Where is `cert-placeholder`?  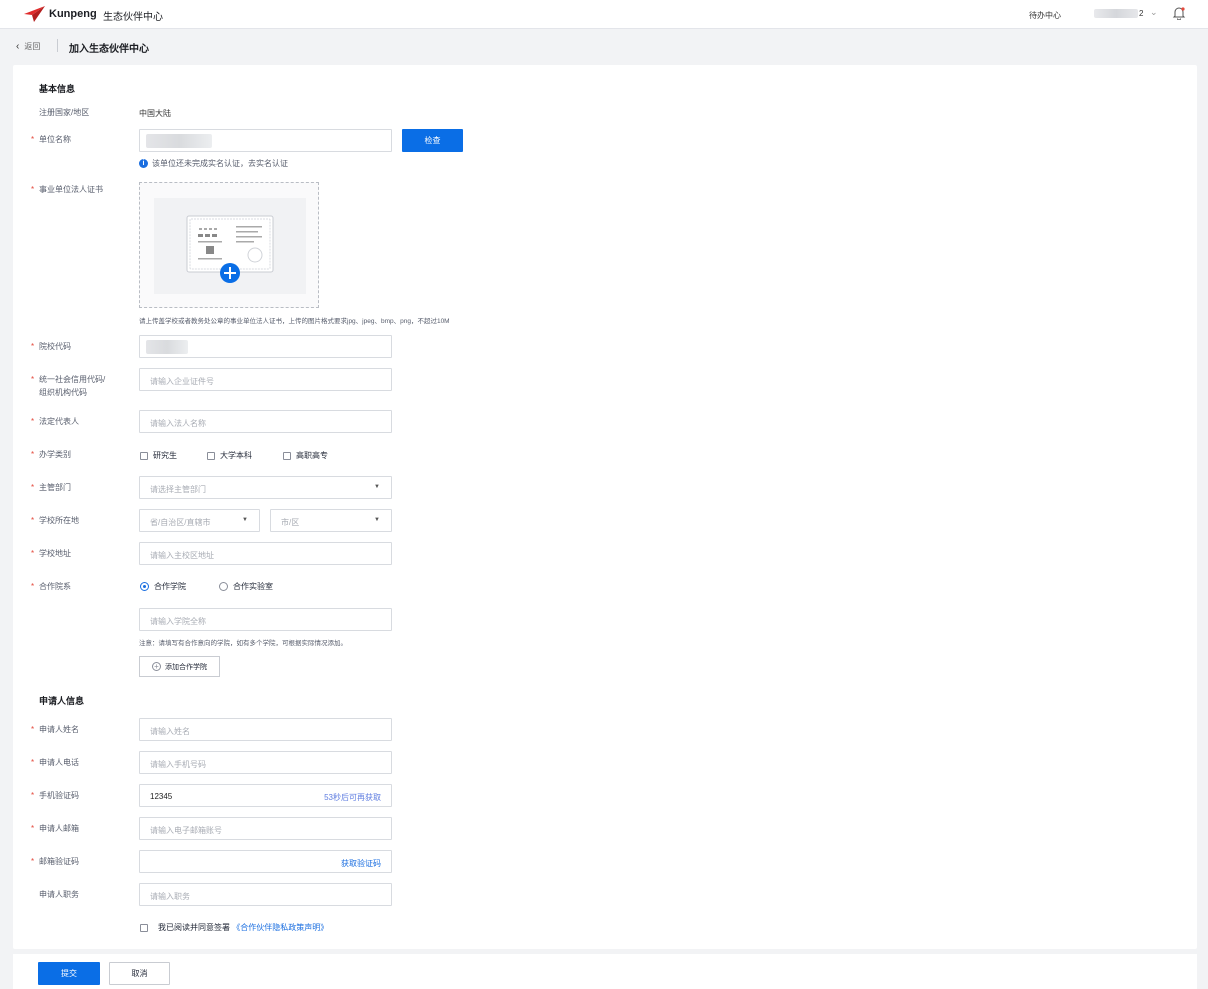
cert-placeholder is located at coordinates (230, 246).